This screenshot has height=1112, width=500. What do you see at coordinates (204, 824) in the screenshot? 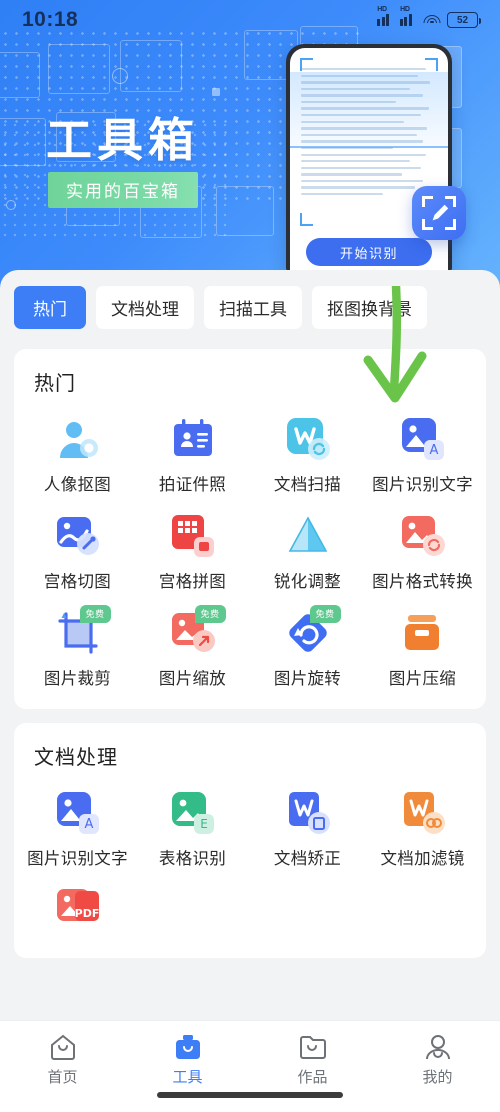
I see `svg-text: E` at bounding box center [204, 824].